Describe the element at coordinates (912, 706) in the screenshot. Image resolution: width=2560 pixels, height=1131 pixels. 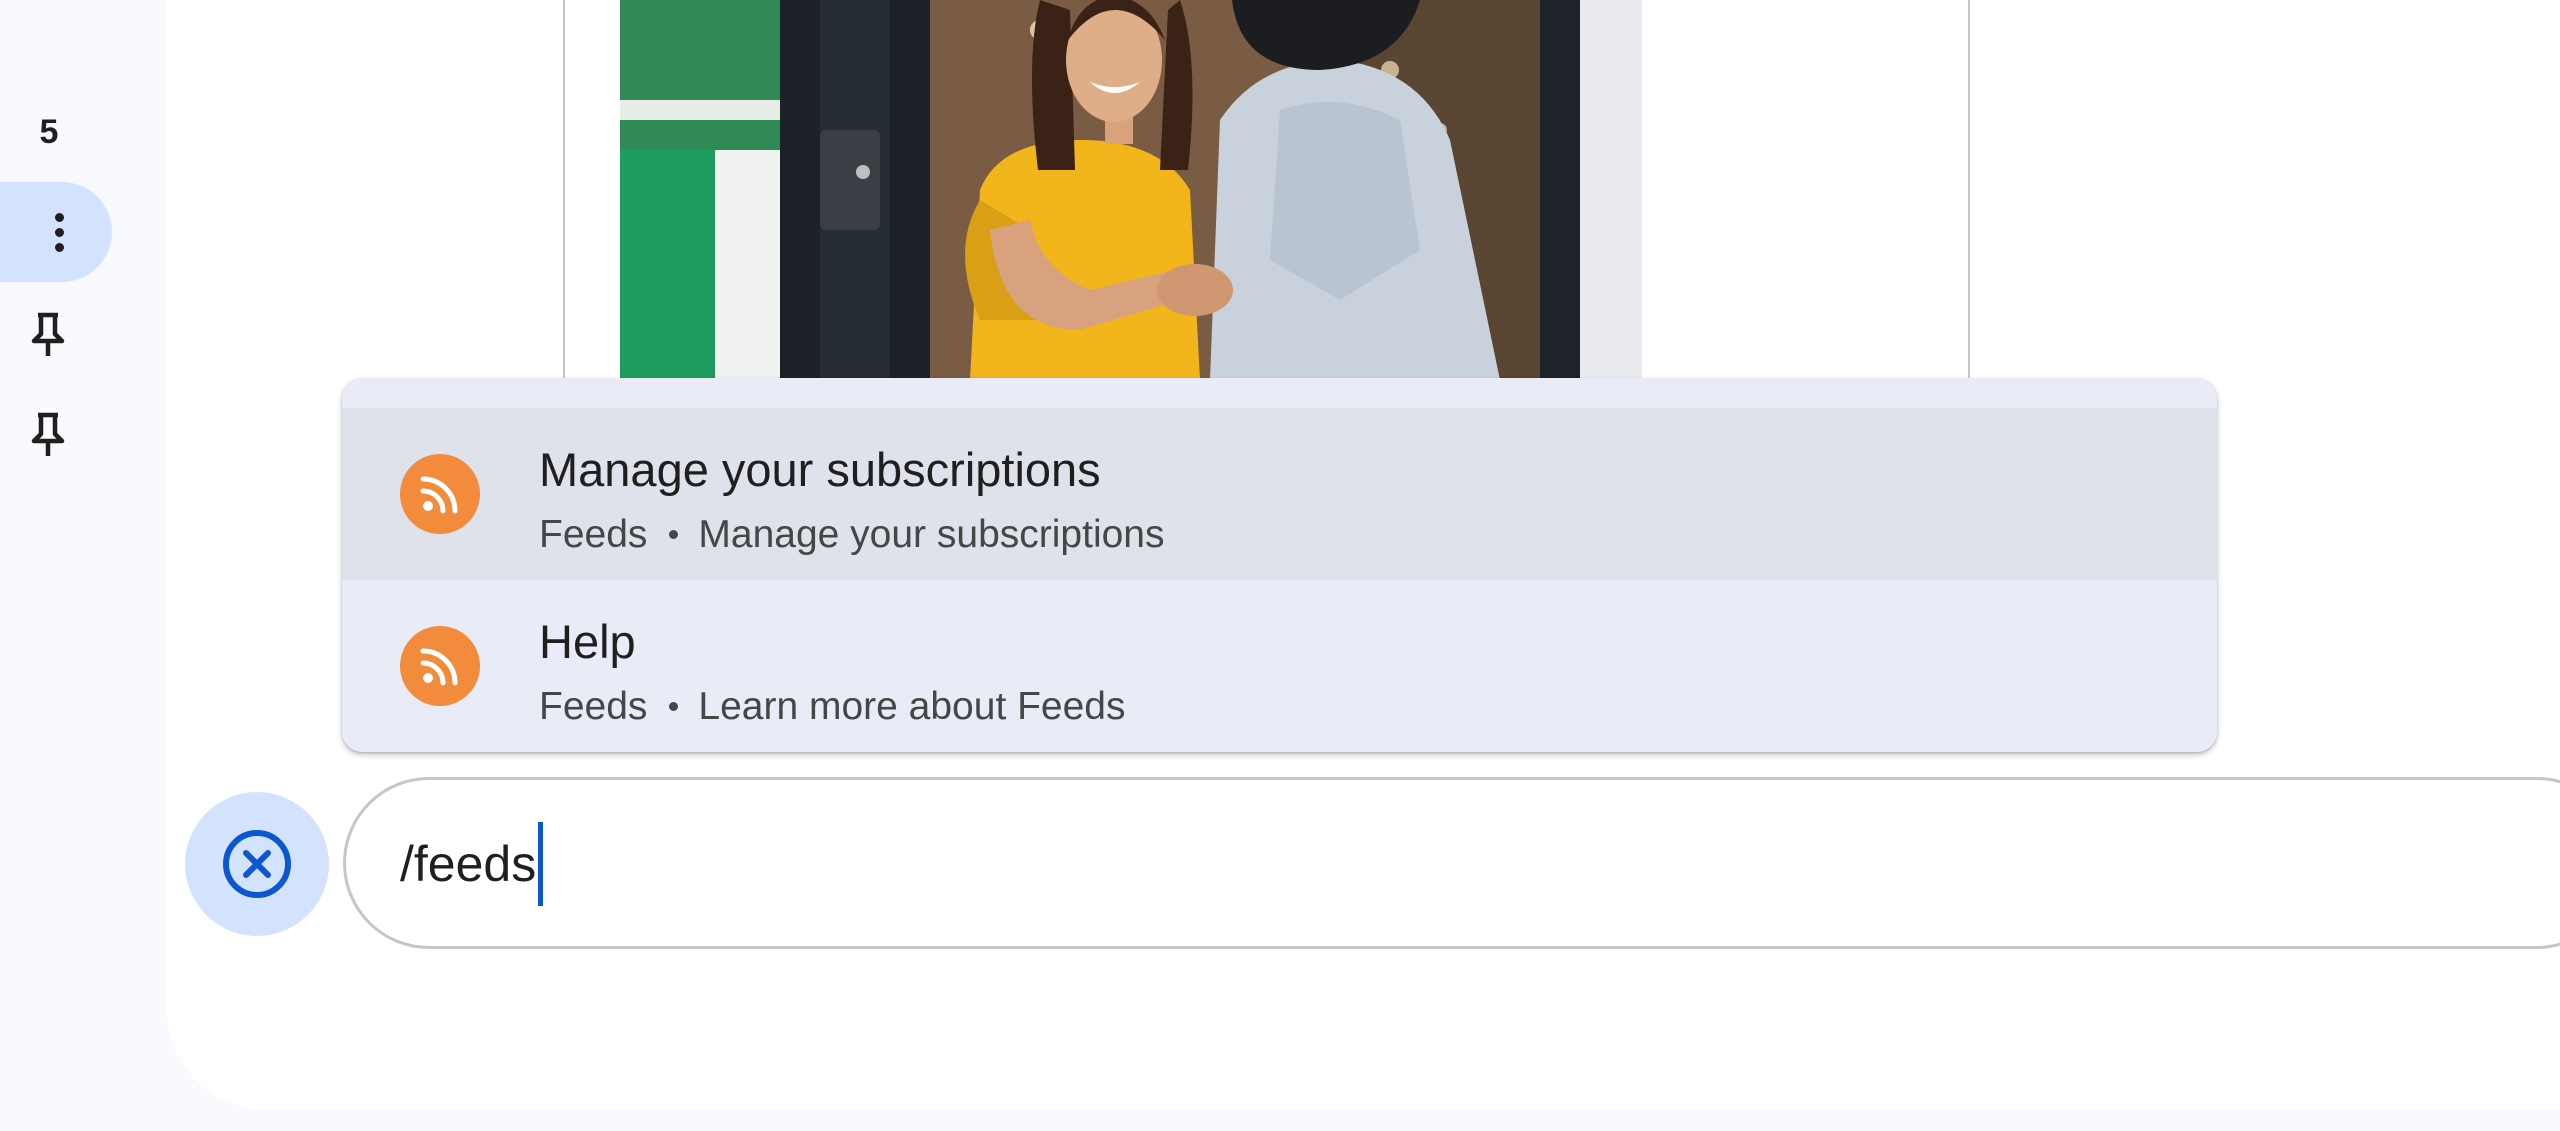
I see `suggestion-description: Learn more about Feeds` at that location.